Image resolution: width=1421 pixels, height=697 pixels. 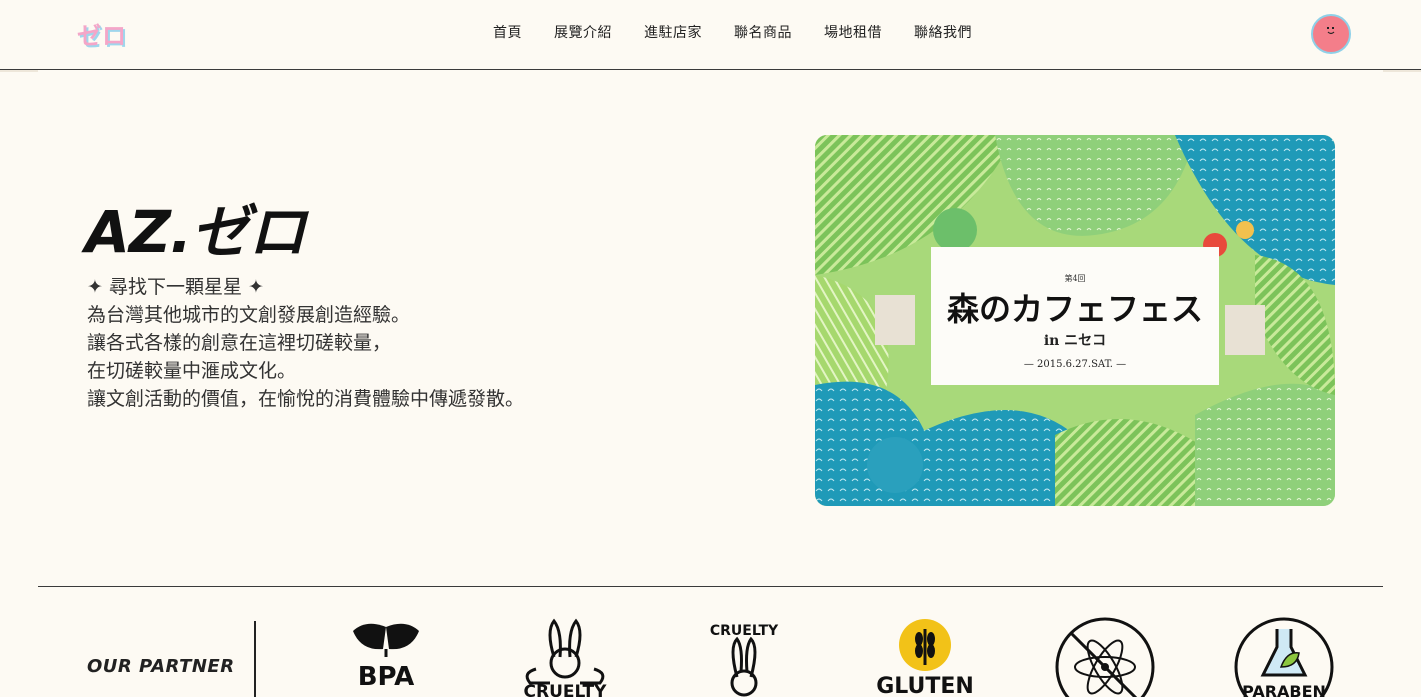 What do you see at coordinates (1075, 341) in the screenshot?
I see `poster-subtitle: in ニセコ` at bounding box center [1075, 341].